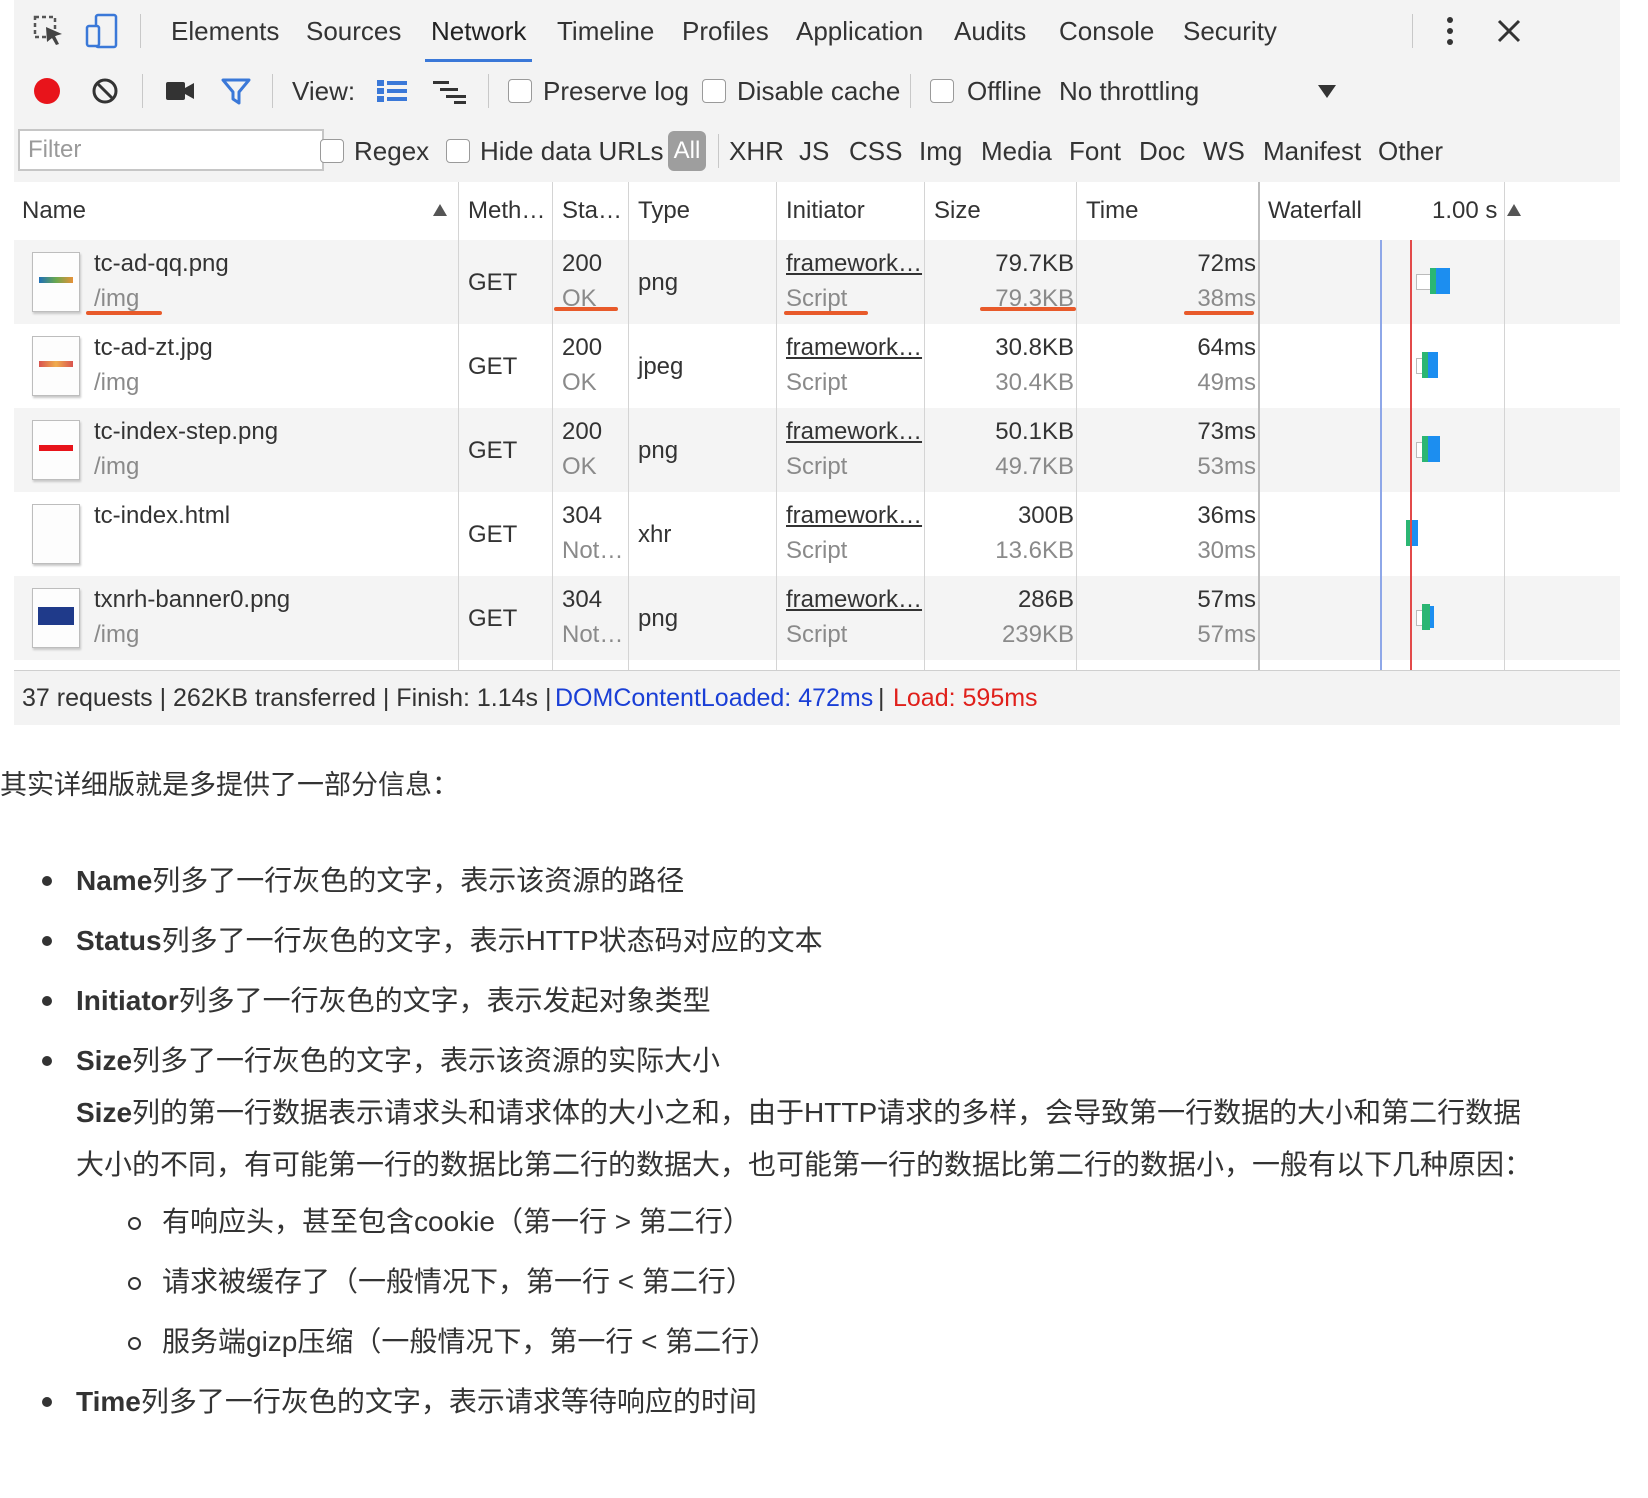 The width and height of the screenshot is (1648, 1498). What do you see at coordinates (398, 1060) in the screenshot?
I see `bullet-size: Size列多了一行灰色的文字，表示该资源的实际大小` at bounding box center [398, 1060].